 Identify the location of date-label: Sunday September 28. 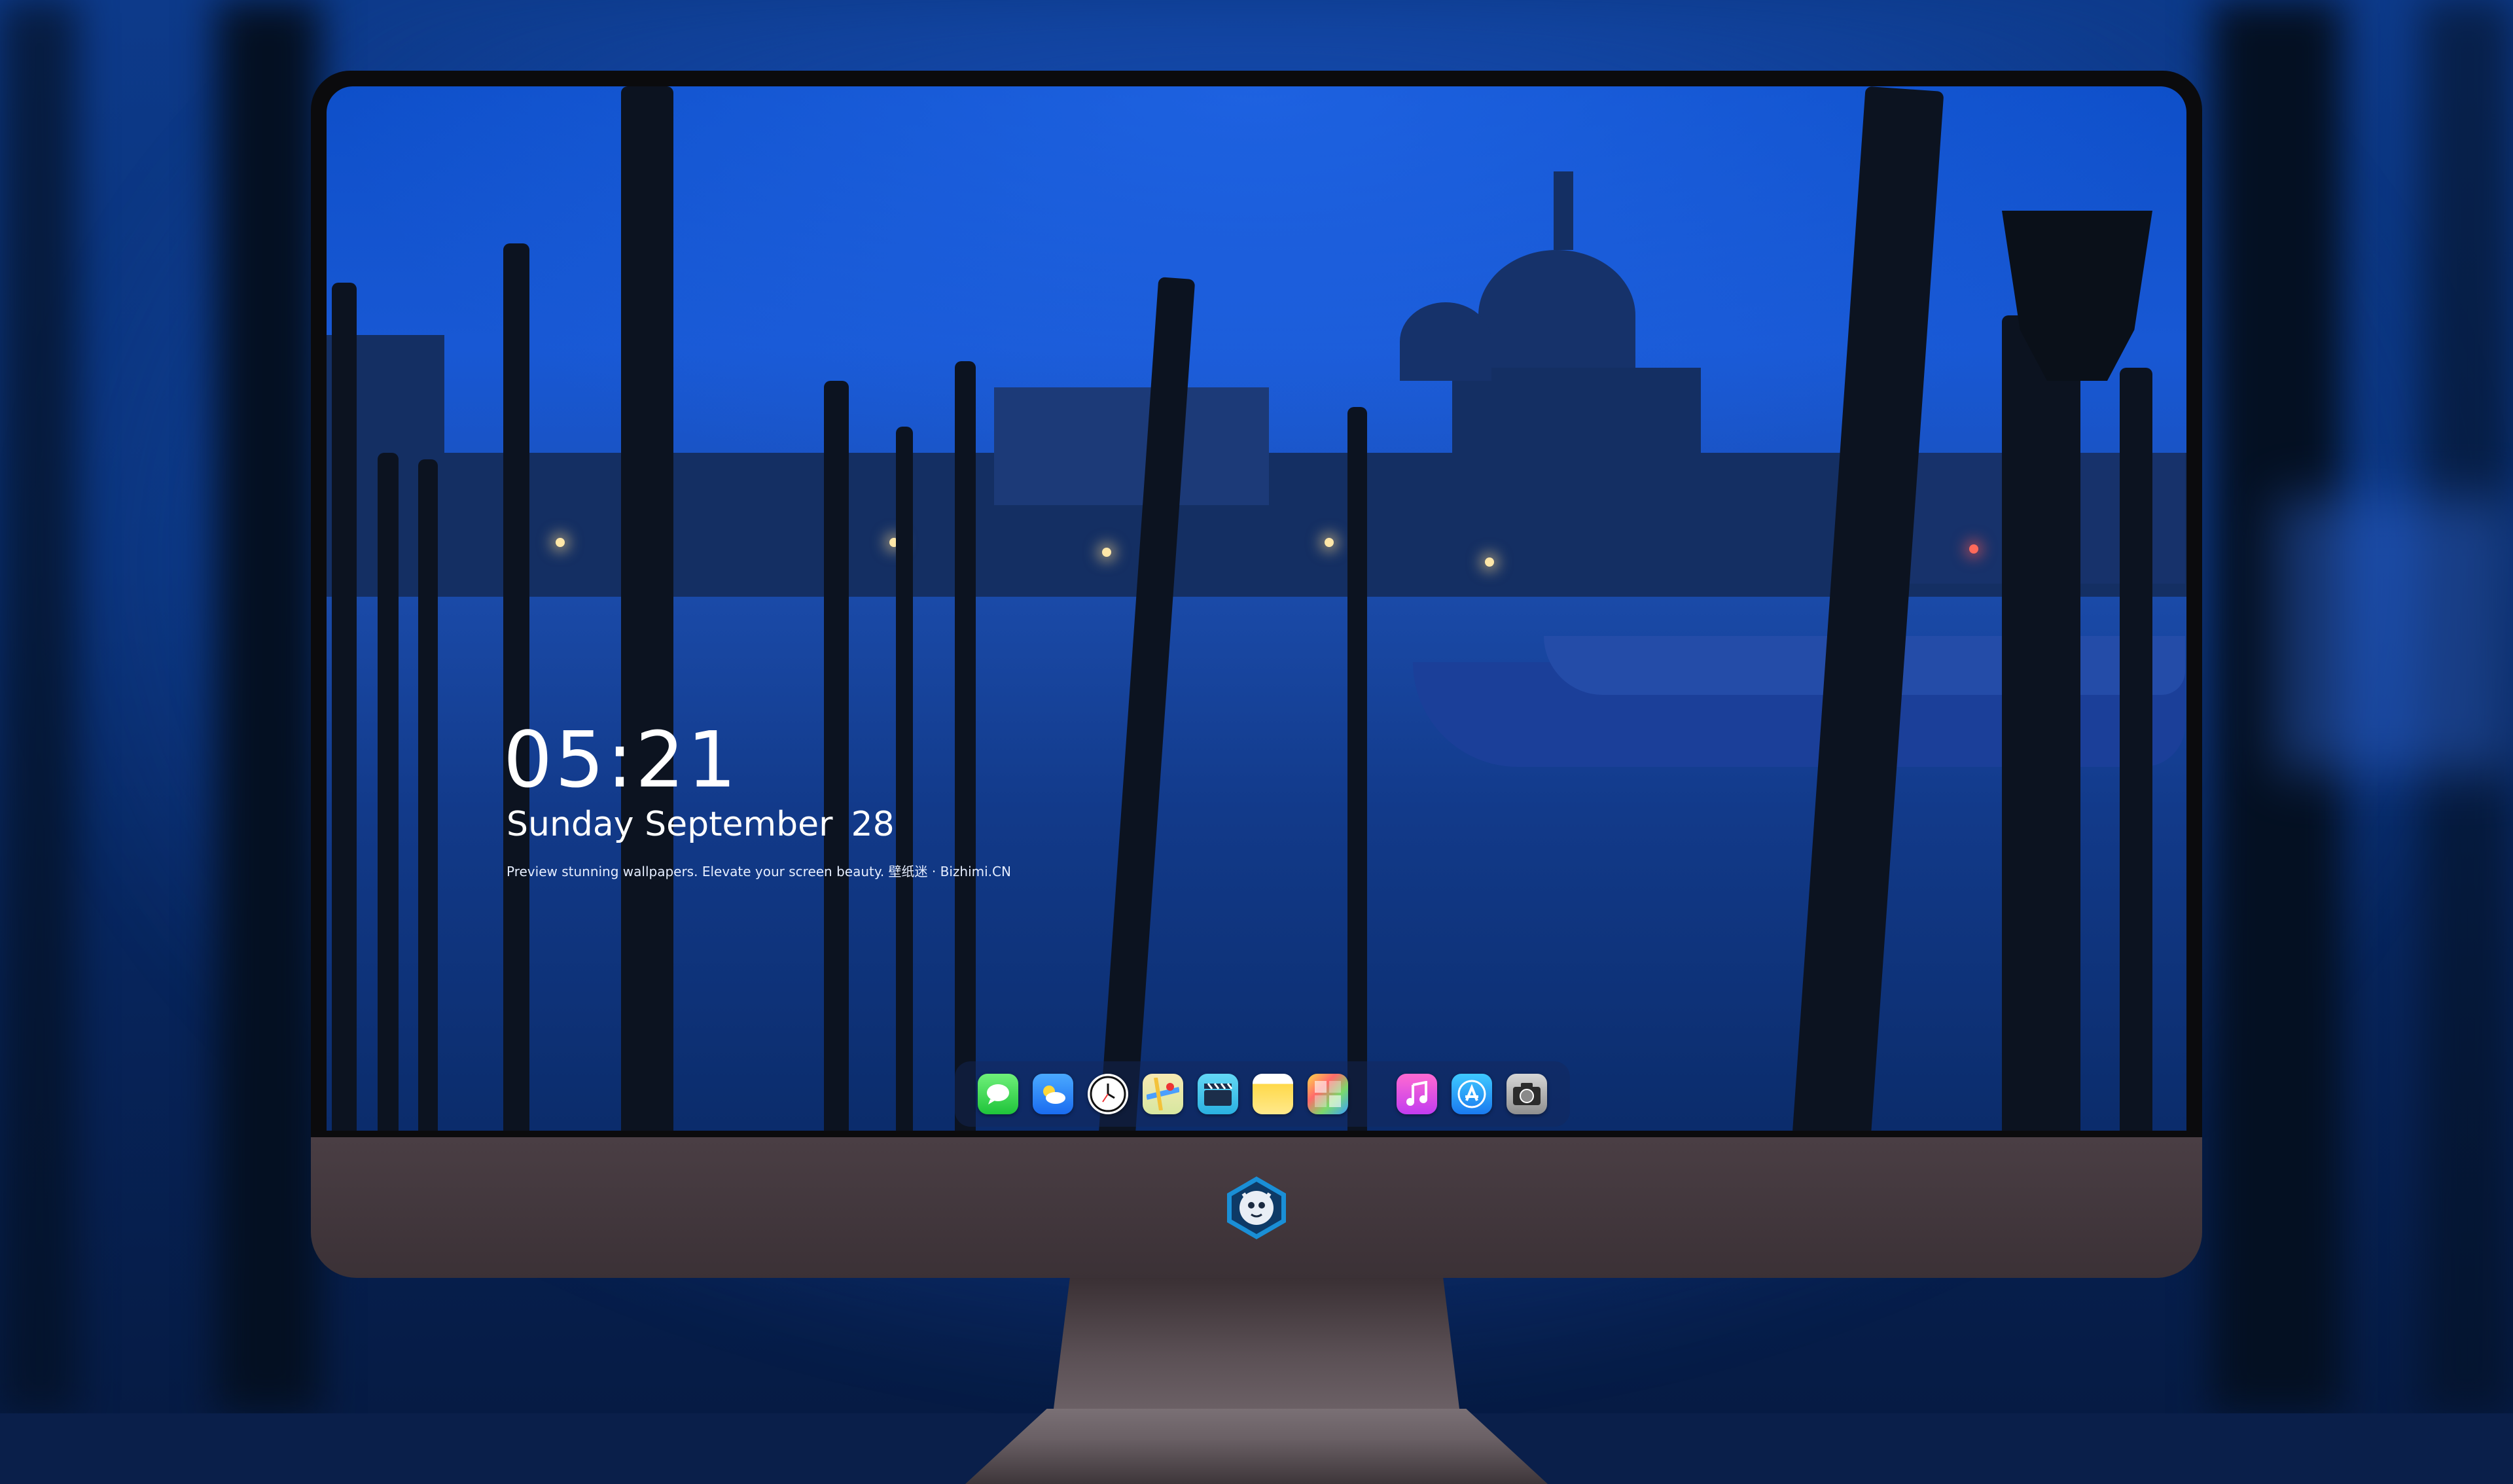
(701, 825).